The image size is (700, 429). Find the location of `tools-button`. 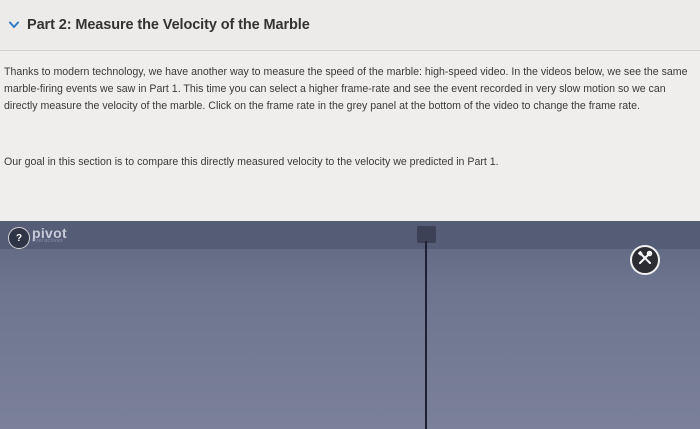

tools-button is located at coordinates (645, 260).